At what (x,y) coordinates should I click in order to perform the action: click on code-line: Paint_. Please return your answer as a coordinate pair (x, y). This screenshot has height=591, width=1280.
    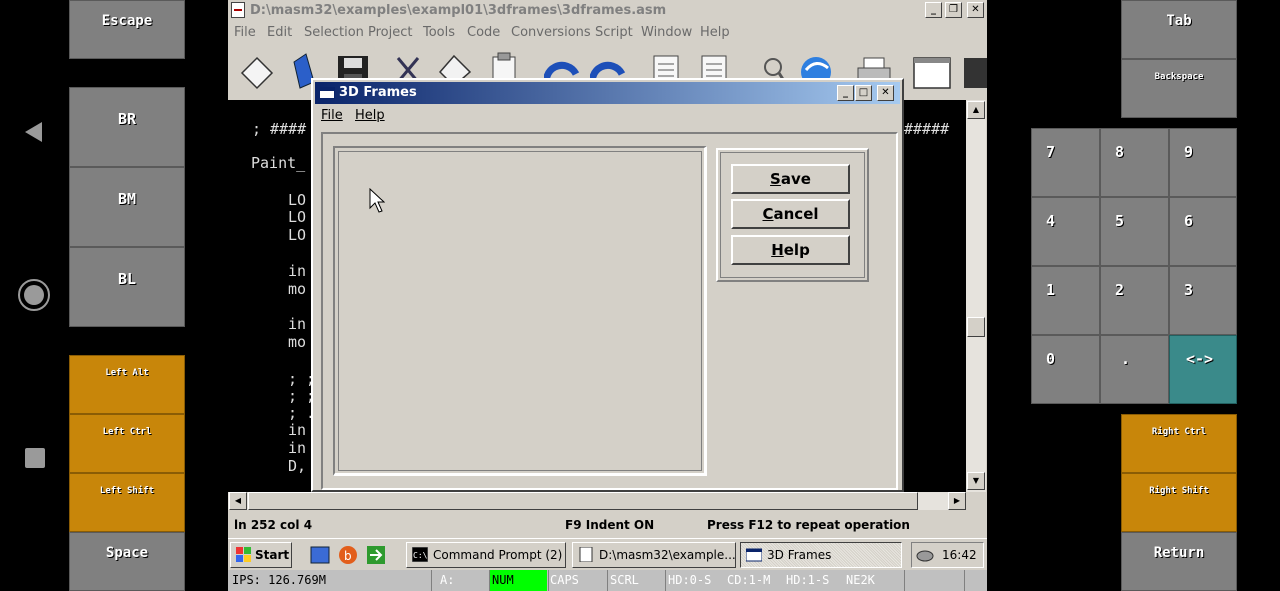
    Looking at the image, I should click on (278, 163).